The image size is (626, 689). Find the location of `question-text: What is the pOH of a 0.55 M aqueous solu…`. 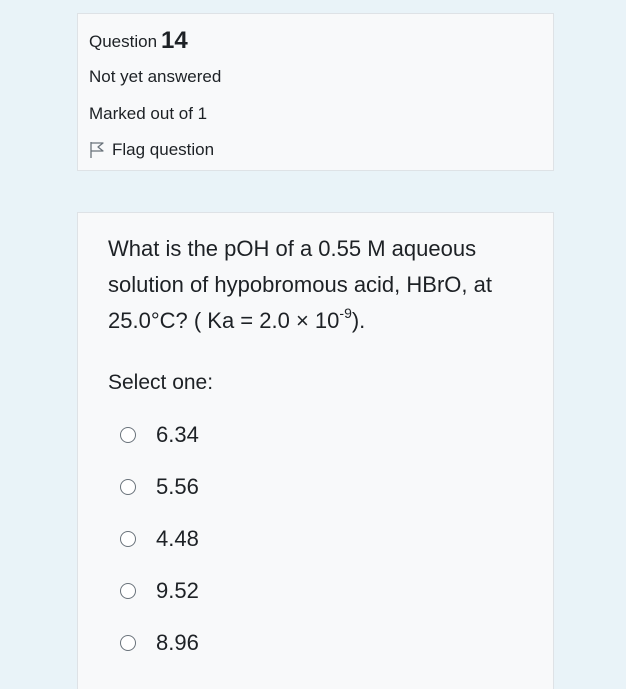

question-text: What is the pOH of a 0.55 M aqueous solu… is located at coordinates (323, 285).